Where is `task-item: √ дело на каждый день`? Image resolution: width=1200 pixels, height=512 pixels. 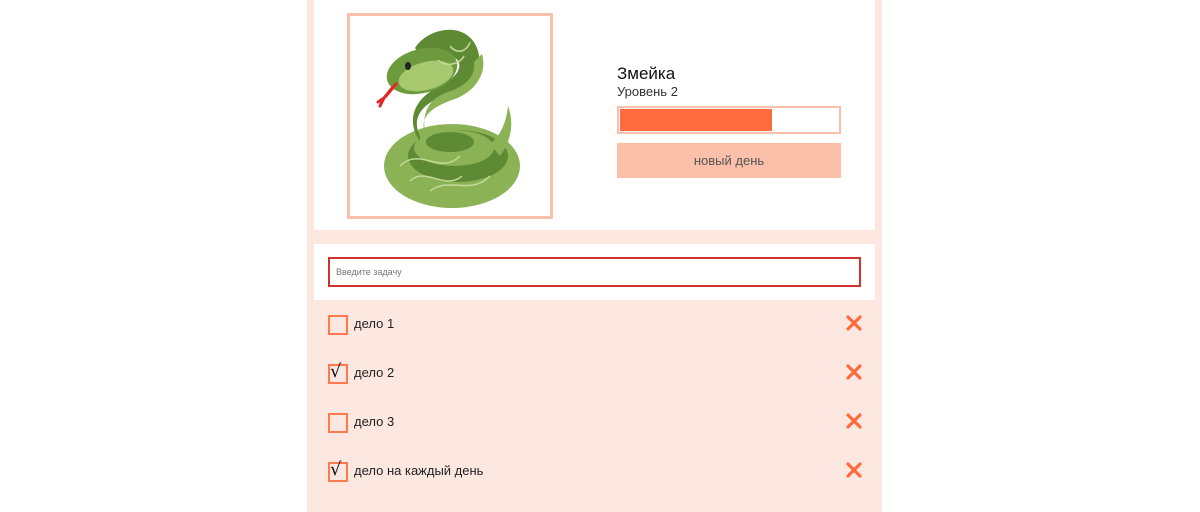
task-item: √ дело на каждый день is located at coordinates (594, 471).